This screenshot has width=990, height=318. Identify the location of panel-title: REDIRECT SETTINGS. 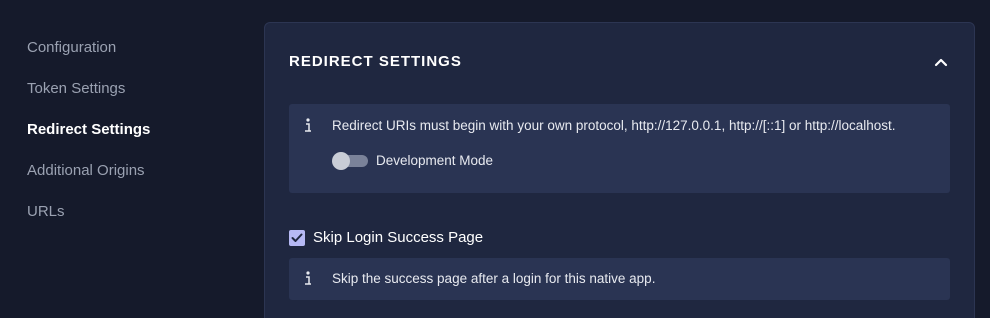
(375, 61).